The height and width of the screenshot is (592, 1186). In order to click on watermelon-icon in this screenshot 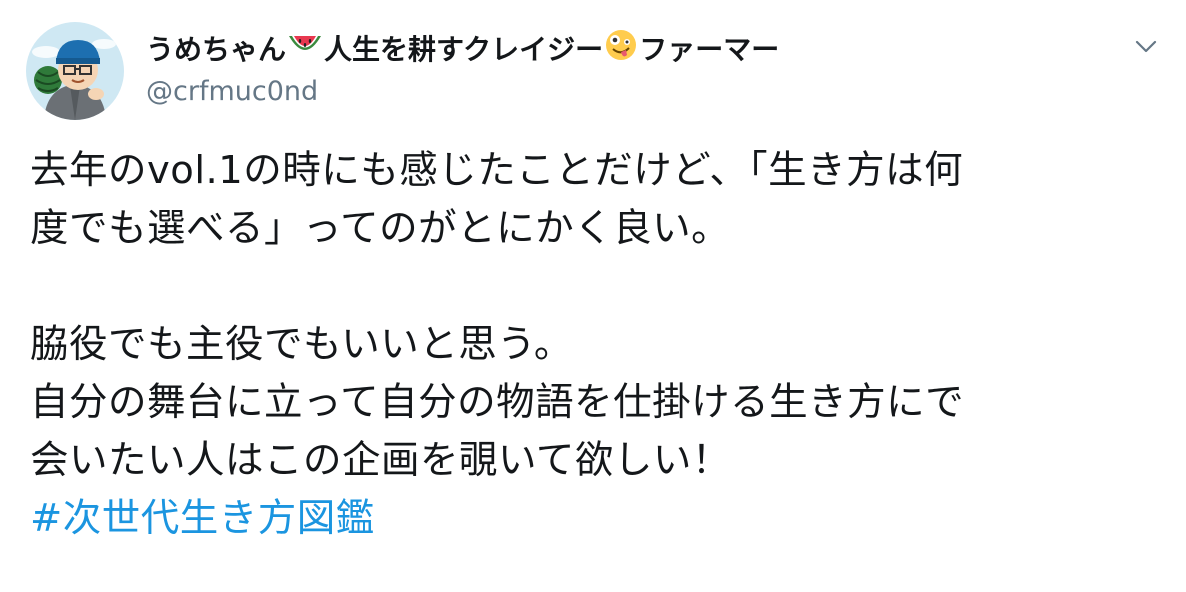, I will do `click(305, 50)`.